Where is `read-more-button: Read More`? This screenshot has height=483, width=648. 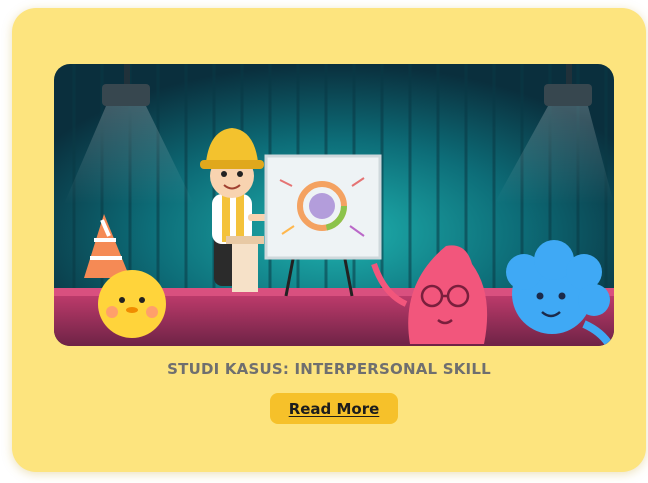 read-more-button: Read More is located at coordinates (334, 408).